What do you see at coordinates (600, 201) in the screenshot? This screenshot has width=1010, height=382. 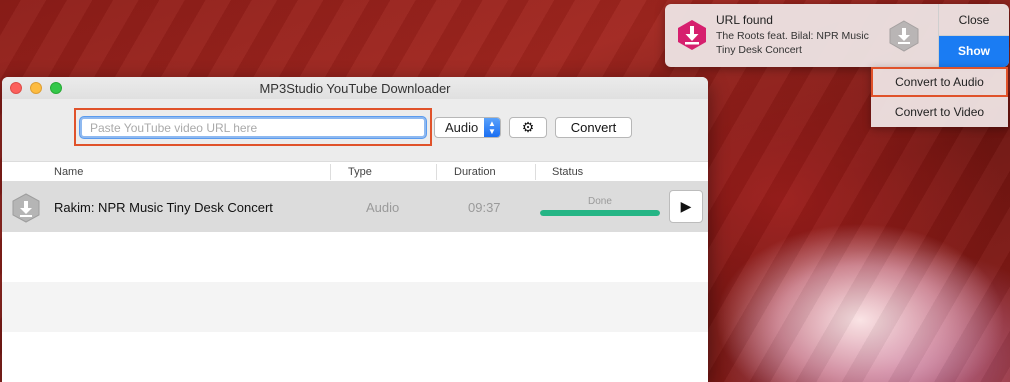 I see `row-status: Done` at bounding box center [600, 201].